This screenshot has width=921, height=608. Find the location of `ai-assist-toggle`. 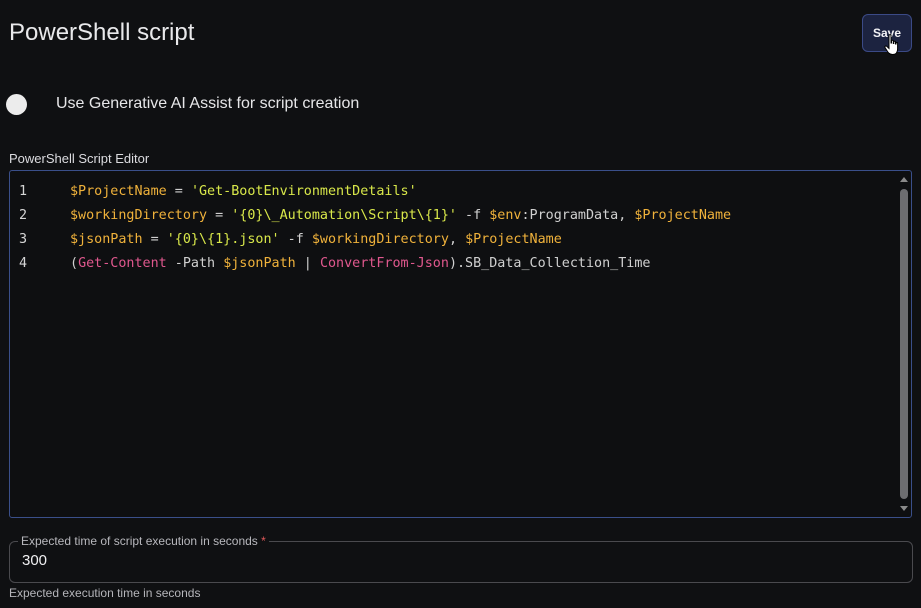

ai-assist-toggle is located at coordinates (16, 104).